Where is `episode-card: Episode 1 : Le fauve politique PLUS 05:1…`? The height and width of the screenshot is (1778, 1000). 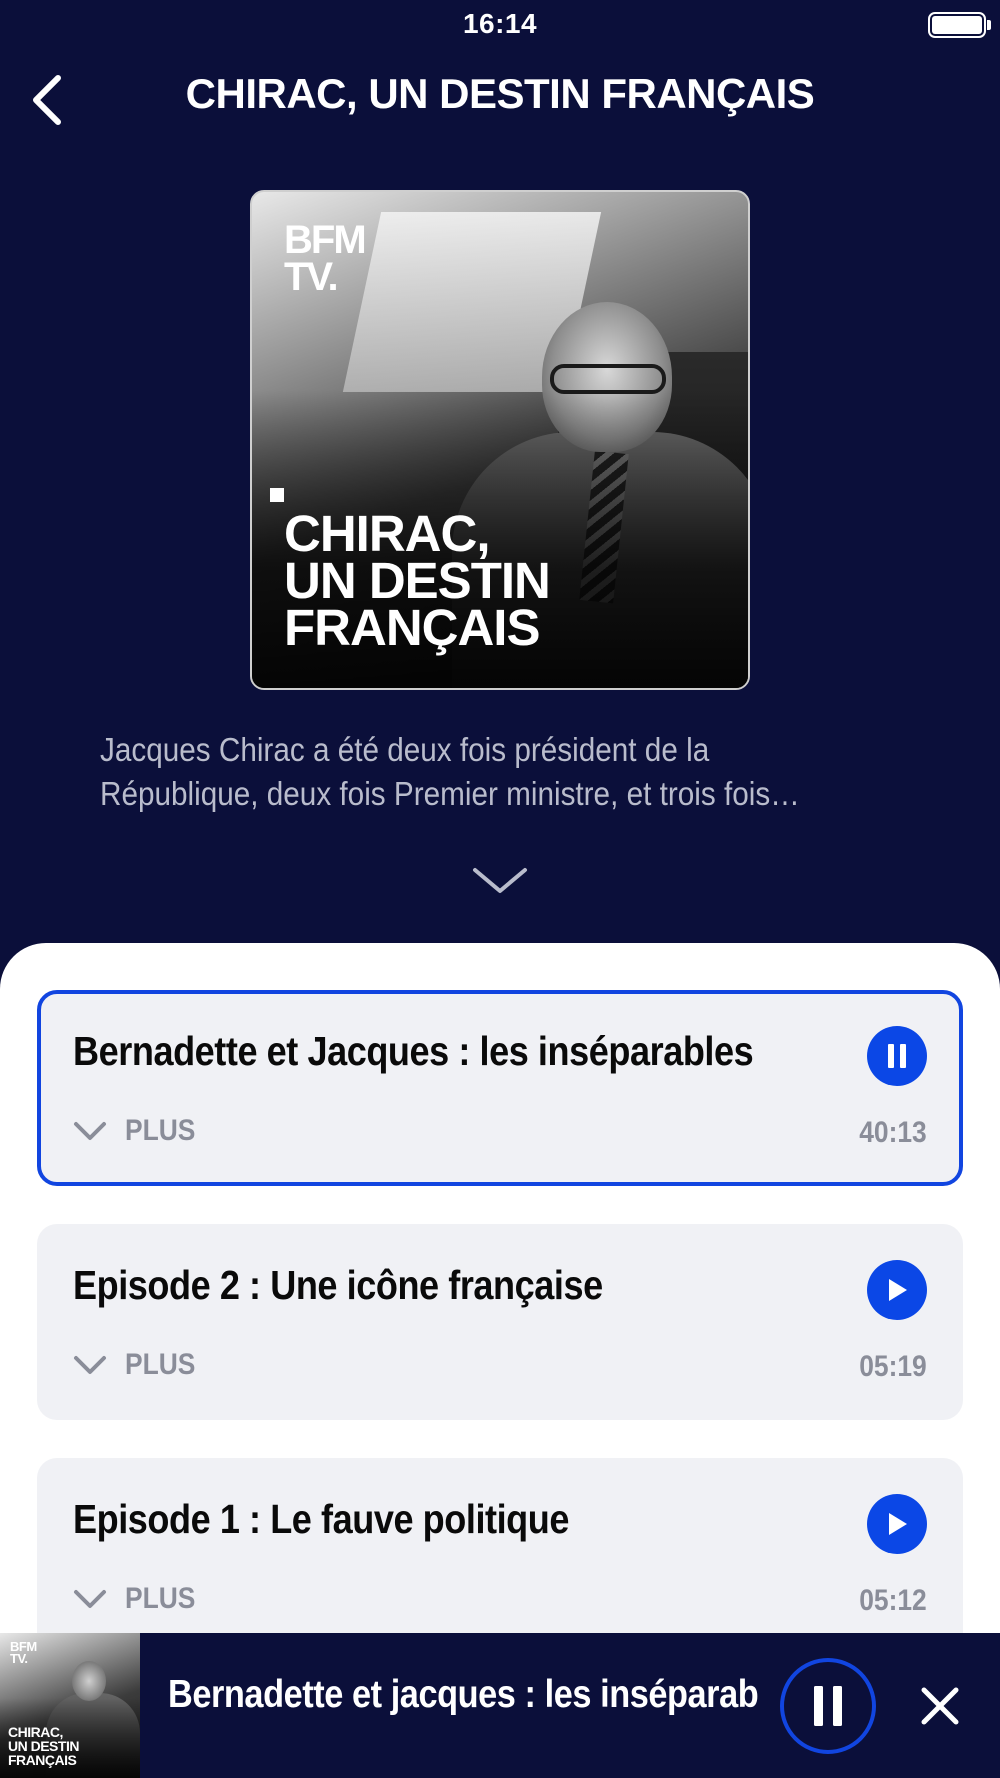 episode-card: Episode 1 : Le fauve politique PLUS 05:1… is located at coordinates (500, 1556).